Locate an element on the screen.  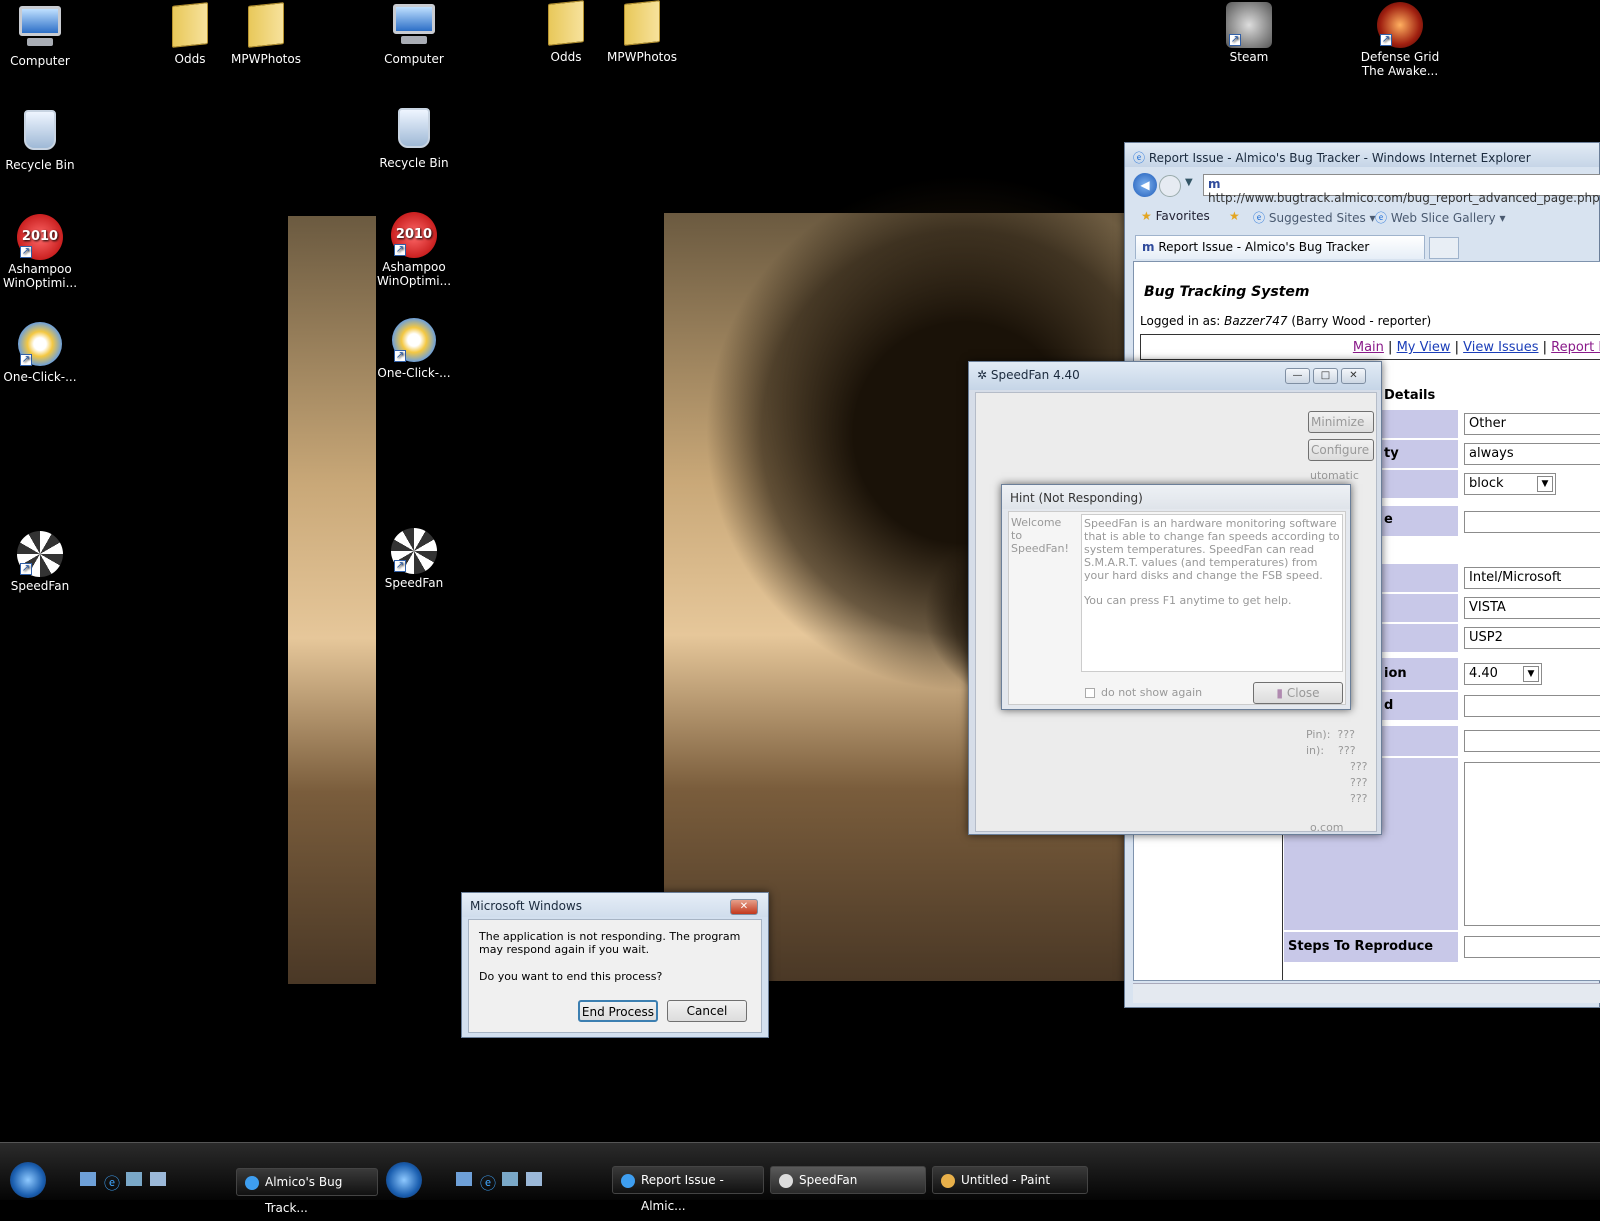
steam-icon: ↗ is located at coordinates (1249, 25).